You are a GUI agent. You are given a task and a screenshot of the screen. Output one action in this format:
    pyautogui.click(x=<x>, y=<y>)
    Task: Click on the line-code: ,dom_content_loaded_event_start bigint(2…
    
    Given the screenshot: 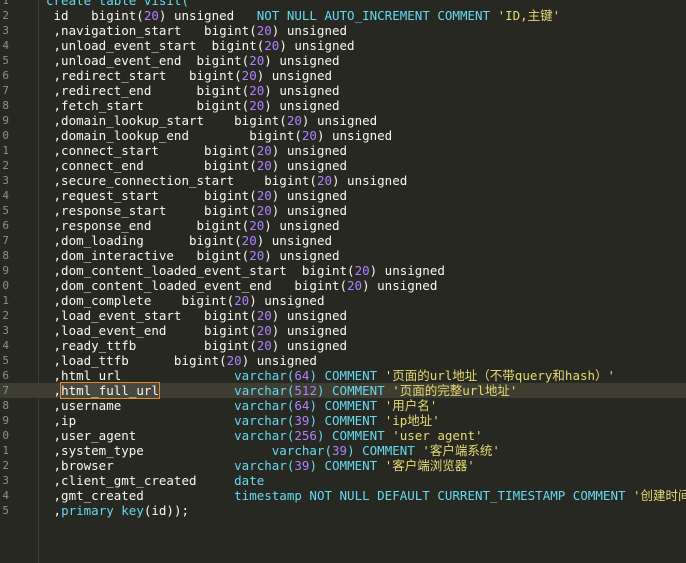 What is the action you would take?
    pyautogui.click(x=245, y=270)
    